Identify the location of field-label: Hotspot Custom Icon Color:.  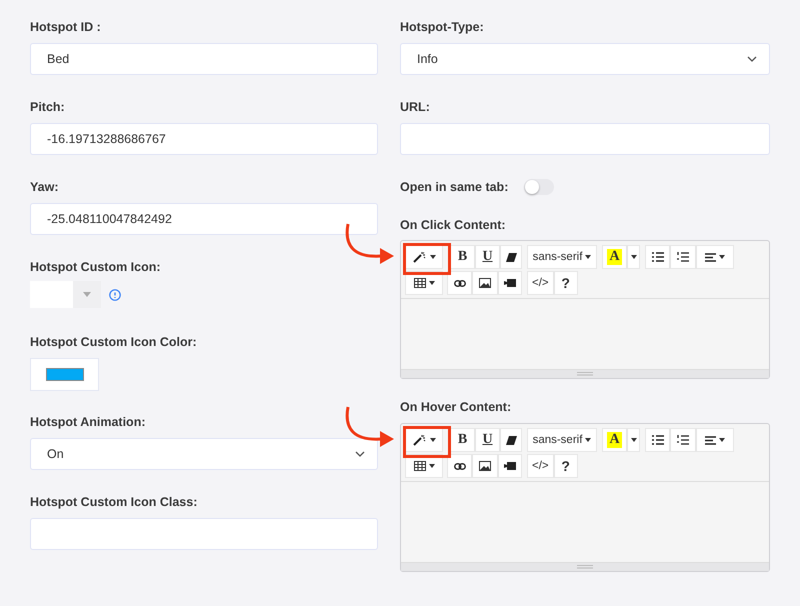
(114, 342).